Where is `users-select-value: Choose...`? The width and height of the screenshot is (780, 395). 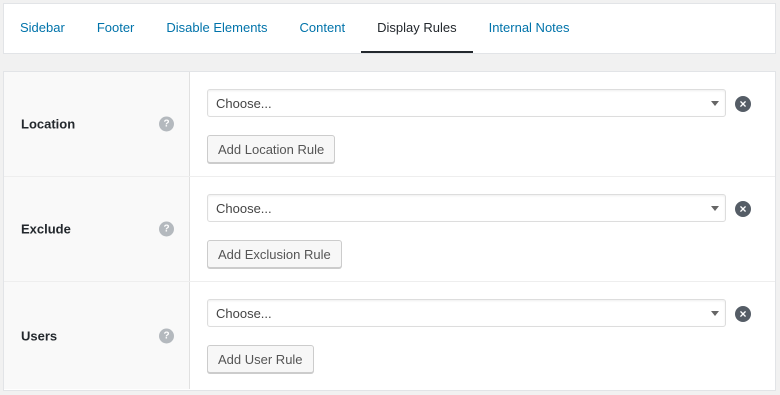
users-select-value: Choose... is located at coordinates (244, 313).